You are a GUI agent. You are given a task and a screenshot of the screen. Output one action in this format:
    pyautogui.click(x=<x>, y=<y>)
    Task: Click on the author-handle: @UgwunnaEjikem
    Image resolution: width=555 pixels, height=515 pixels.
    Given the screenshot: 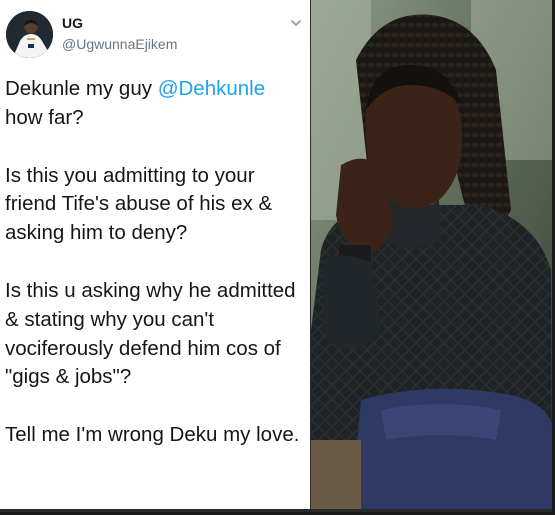 What is the action you would take?
    pyautogui.click(x=119, y=44)
    